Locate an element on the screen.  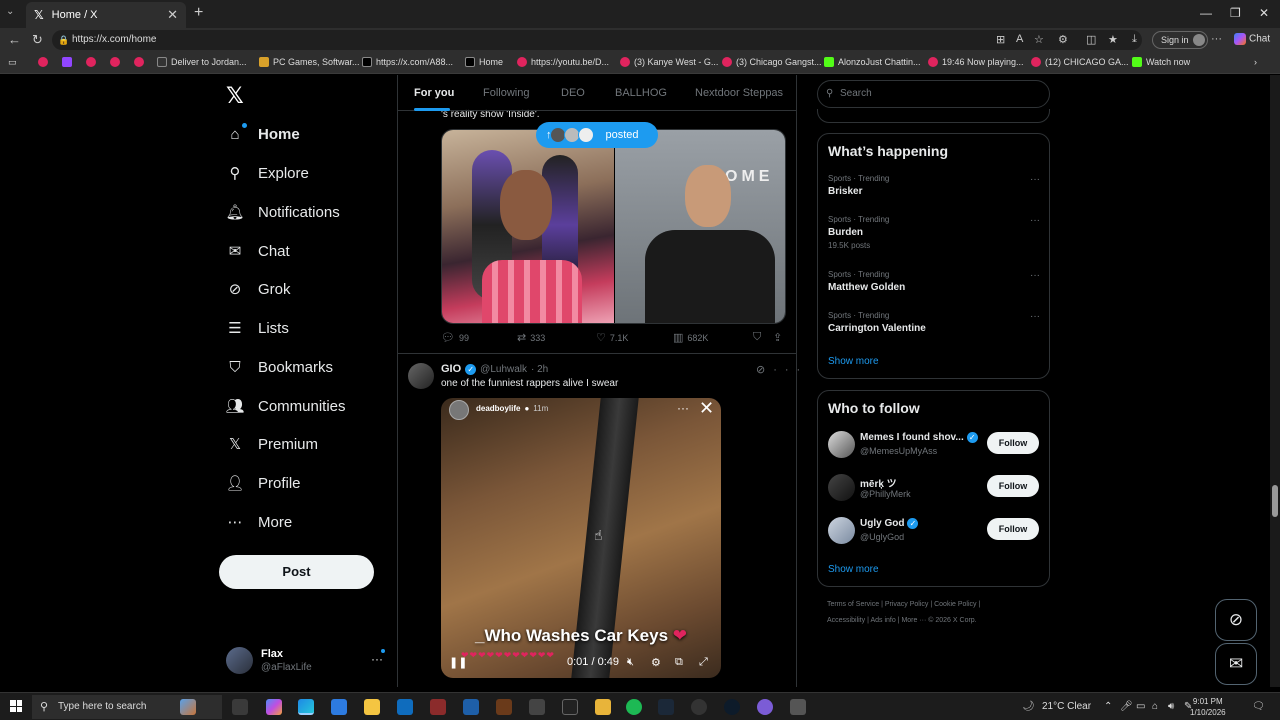
favorites-icon: ★ is located at coordinates (1113, 39).